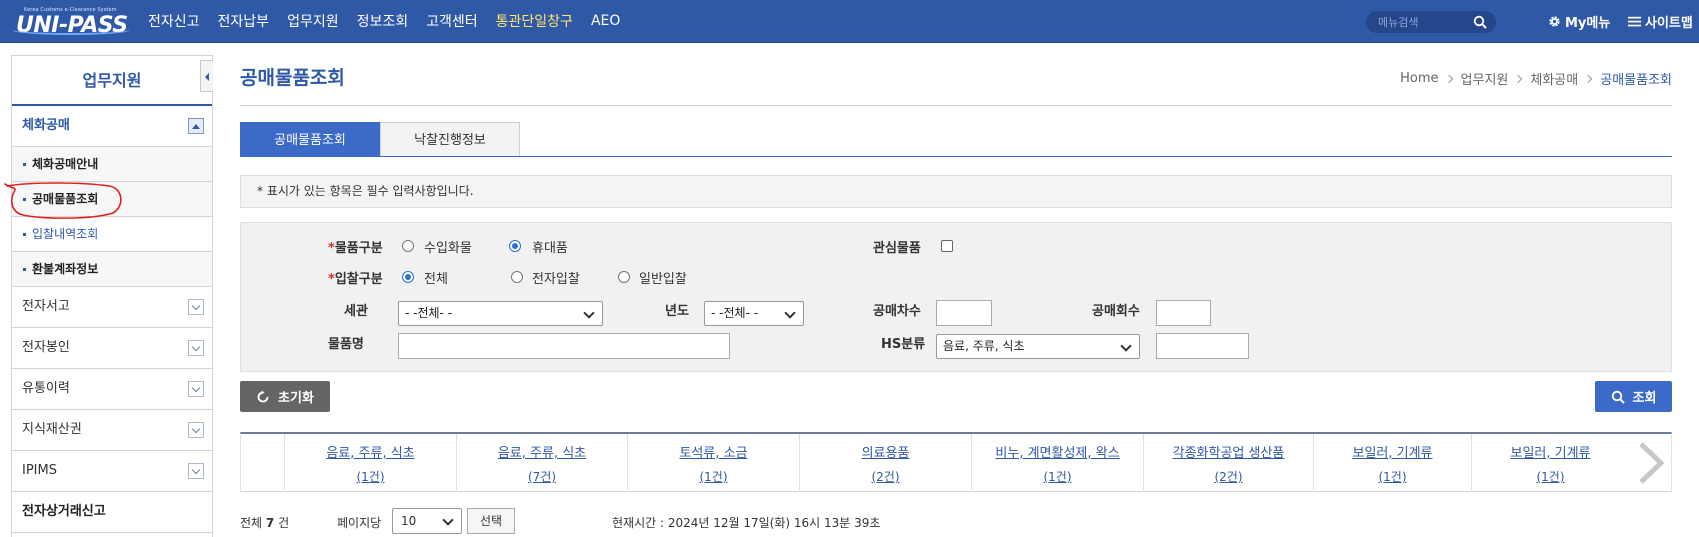  I want to click on bid-type-label: *입찰구분, so click(355, 277).